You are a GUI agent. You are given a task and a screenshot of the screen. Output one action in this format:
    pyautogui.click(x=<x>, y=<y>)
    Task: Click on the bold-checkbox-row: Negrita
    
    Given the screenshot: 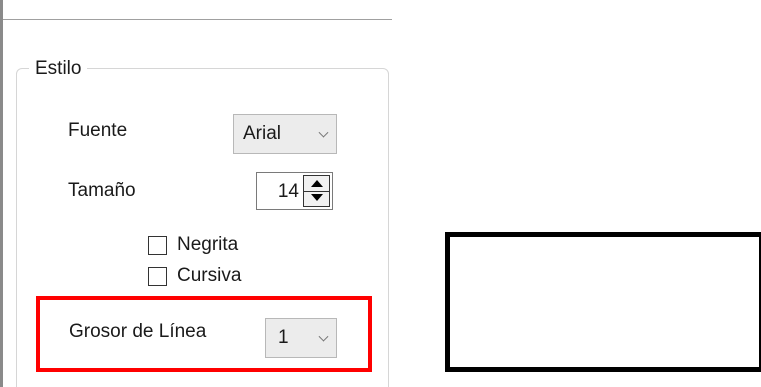 What is the action you would take?
    pyautogui.click(x=193, y=245)
    